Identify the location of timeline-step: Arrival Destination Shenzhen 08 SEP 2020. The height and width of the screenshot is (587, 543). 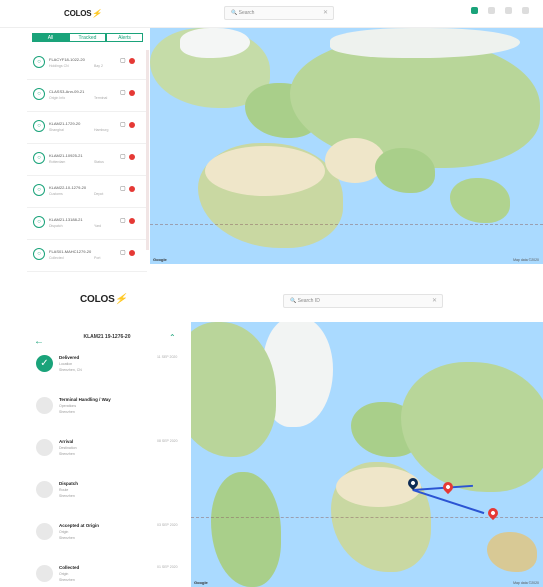
(108, 455).